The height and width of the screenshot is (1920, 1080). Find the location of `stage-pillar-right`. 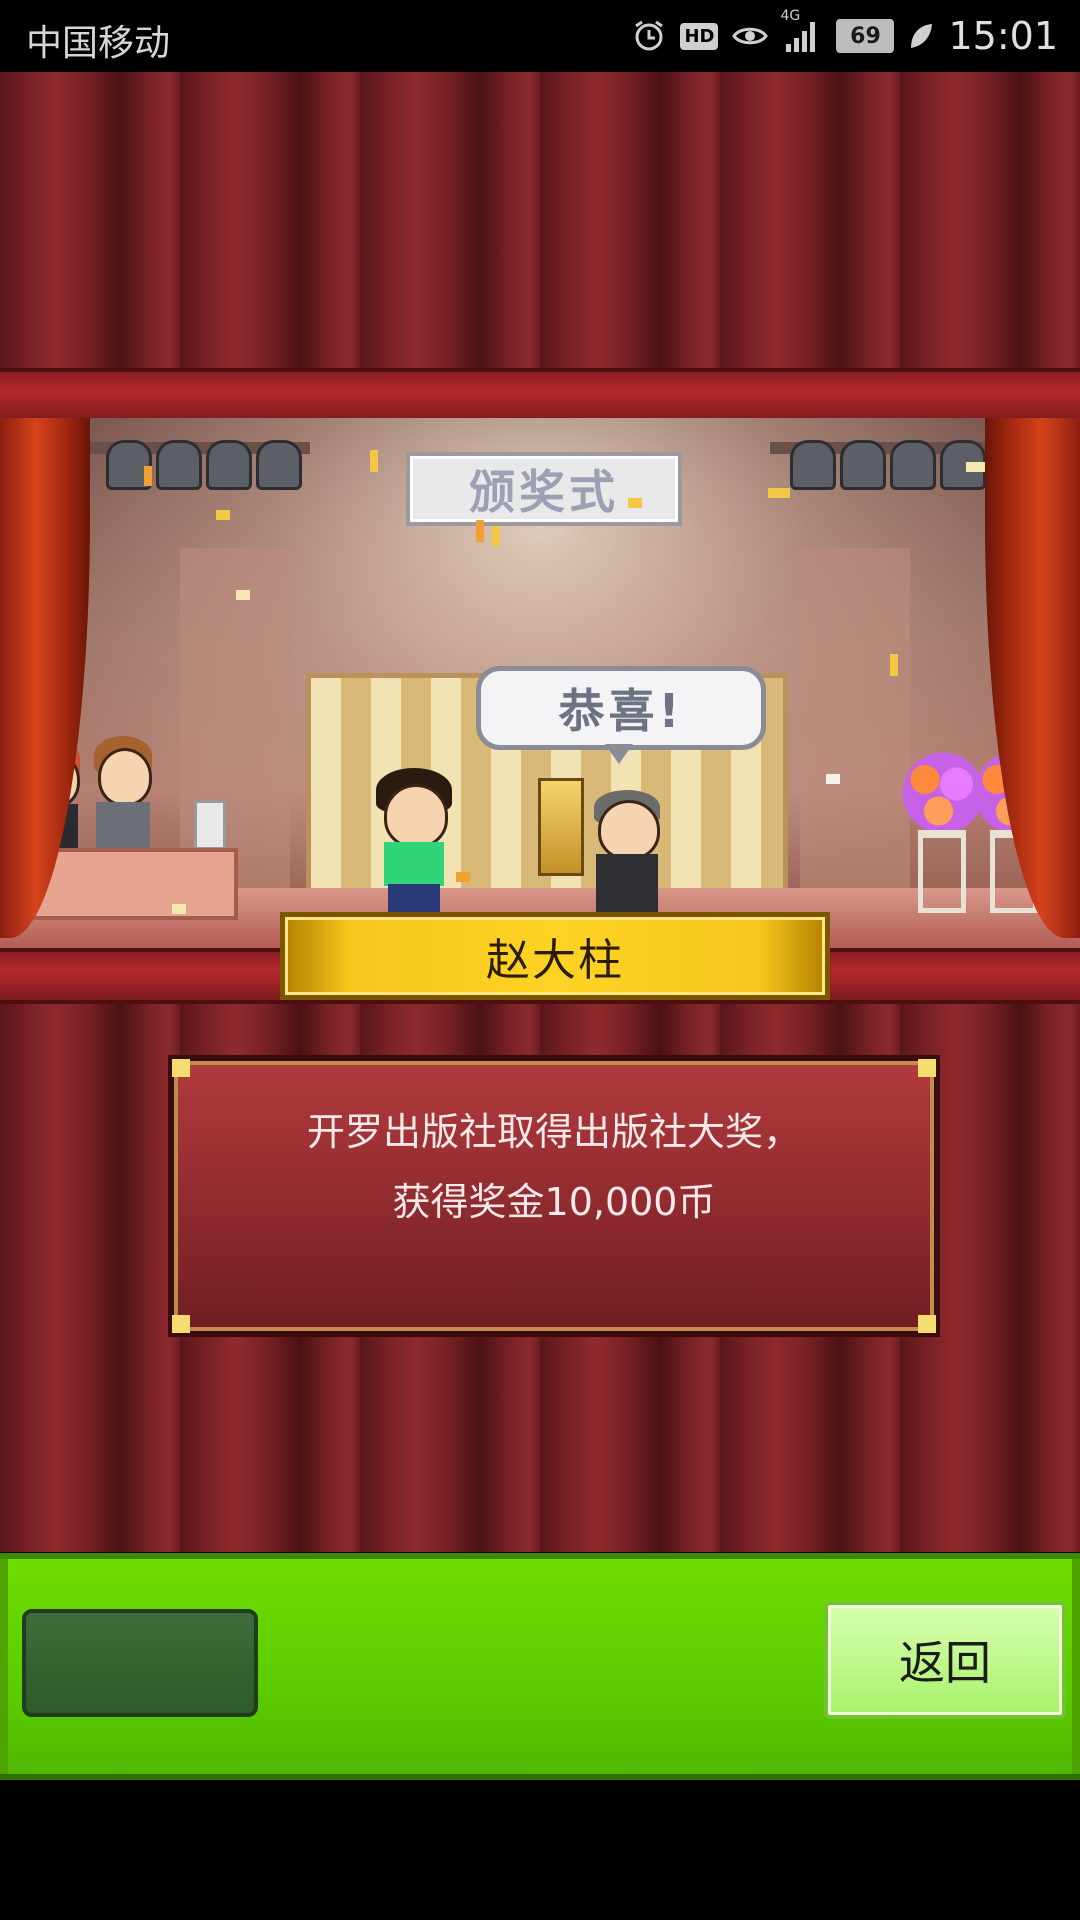

stage-pillar-right is located at coordinates (855, 728).